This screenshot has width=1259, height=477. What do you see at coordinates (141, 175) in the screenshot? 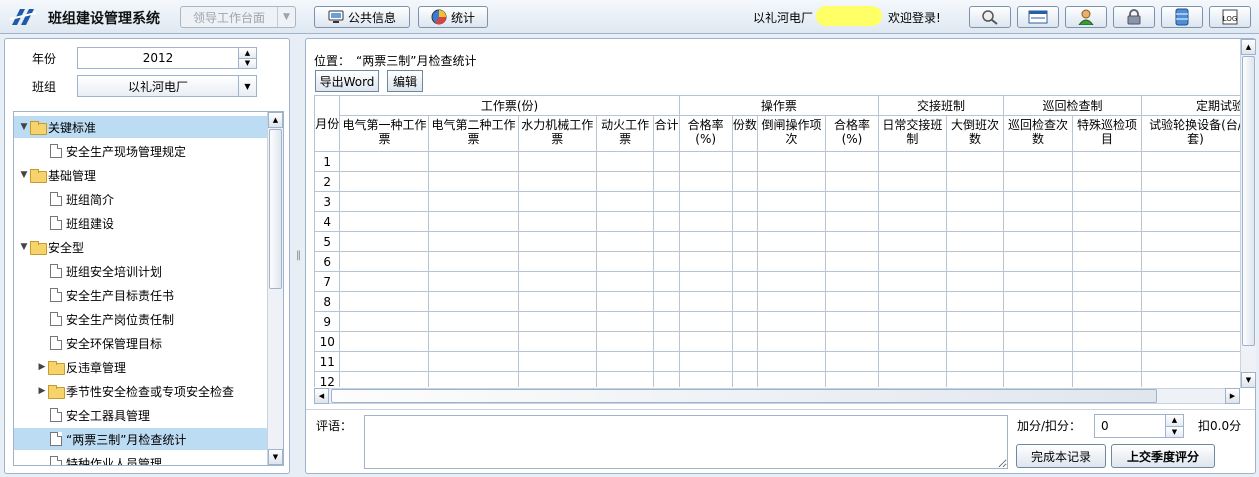
I see `tree-item: ▼ 基础管理` at bounding box center [141, 175].